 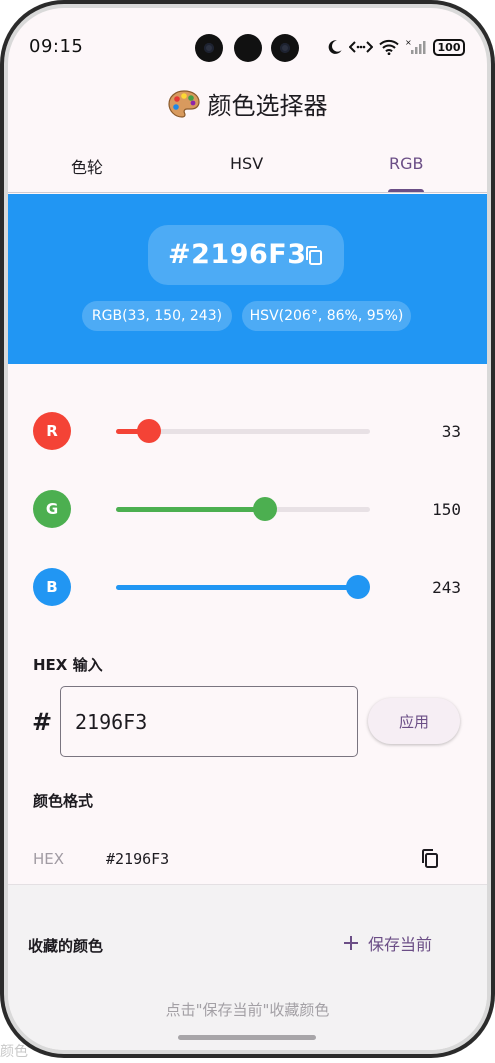 I want to click on format-key: HEX, so click(x=49, y=859).